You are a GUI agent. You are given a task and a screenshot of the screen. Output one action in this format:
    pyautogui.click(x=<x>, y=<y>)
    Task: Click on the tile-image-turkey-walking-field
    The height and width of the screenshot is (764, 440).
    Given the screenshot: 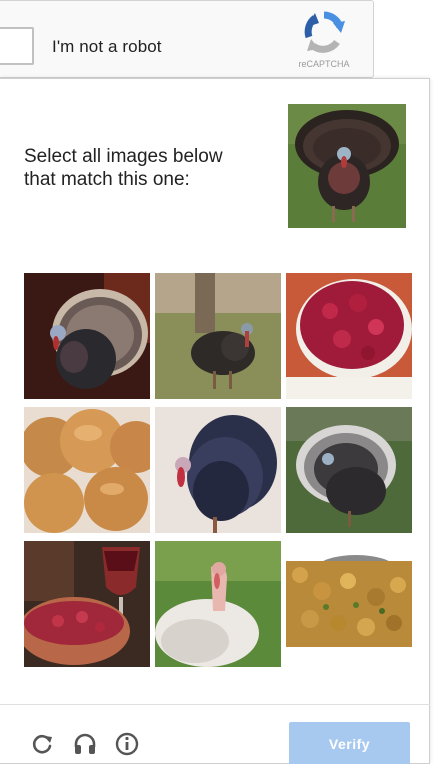 What is the action you would take?
    pyautogui.click(x=218, y=336)
    